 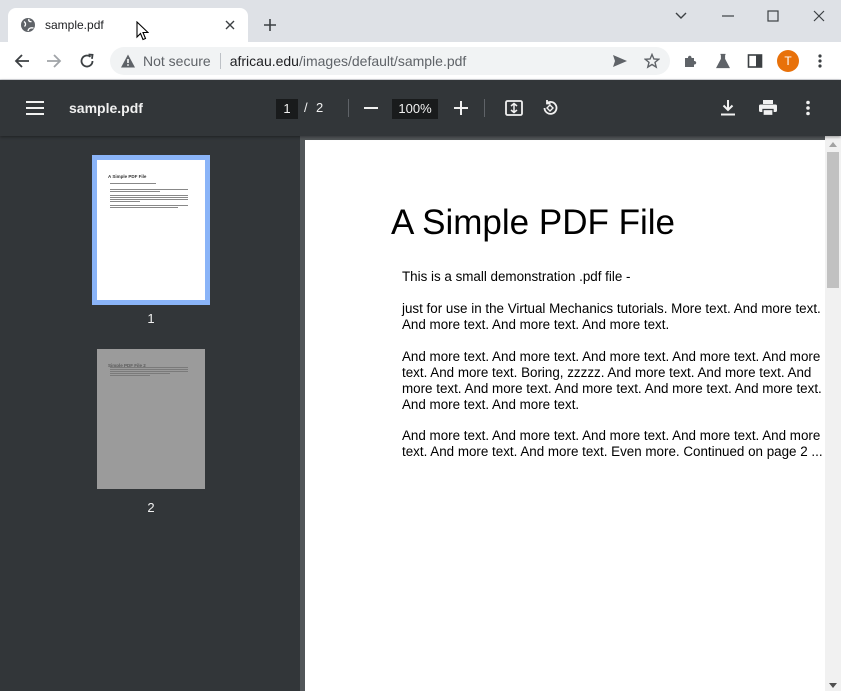 I want to click on star-icon, so click(x=652, y=61).